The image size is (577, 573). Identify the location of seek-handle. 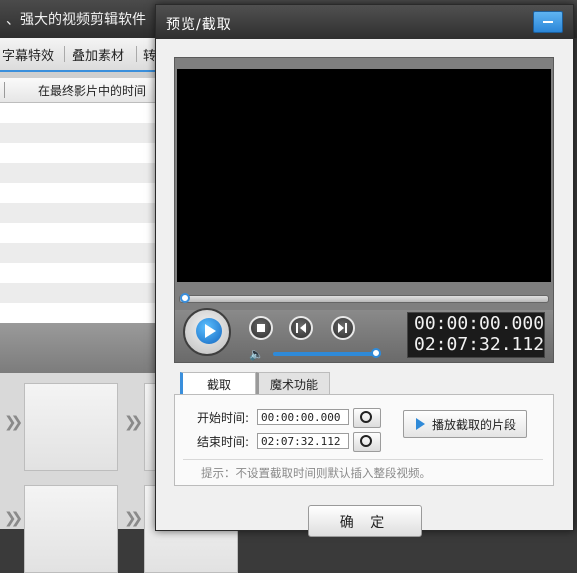
(185, 298).